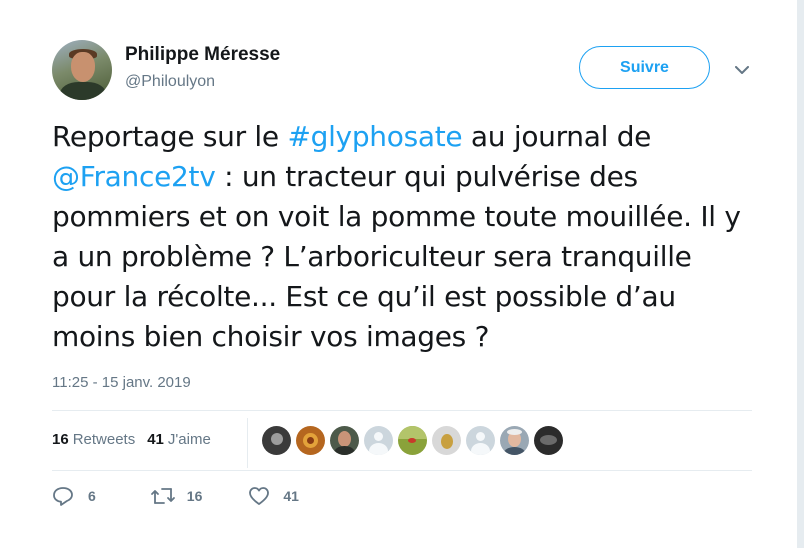 The height and width of the screenshot is (548, 804). Describe the element at coordinates (170, 82) in the screenshot. I see `author-handle: @Philoulyon` at that location.